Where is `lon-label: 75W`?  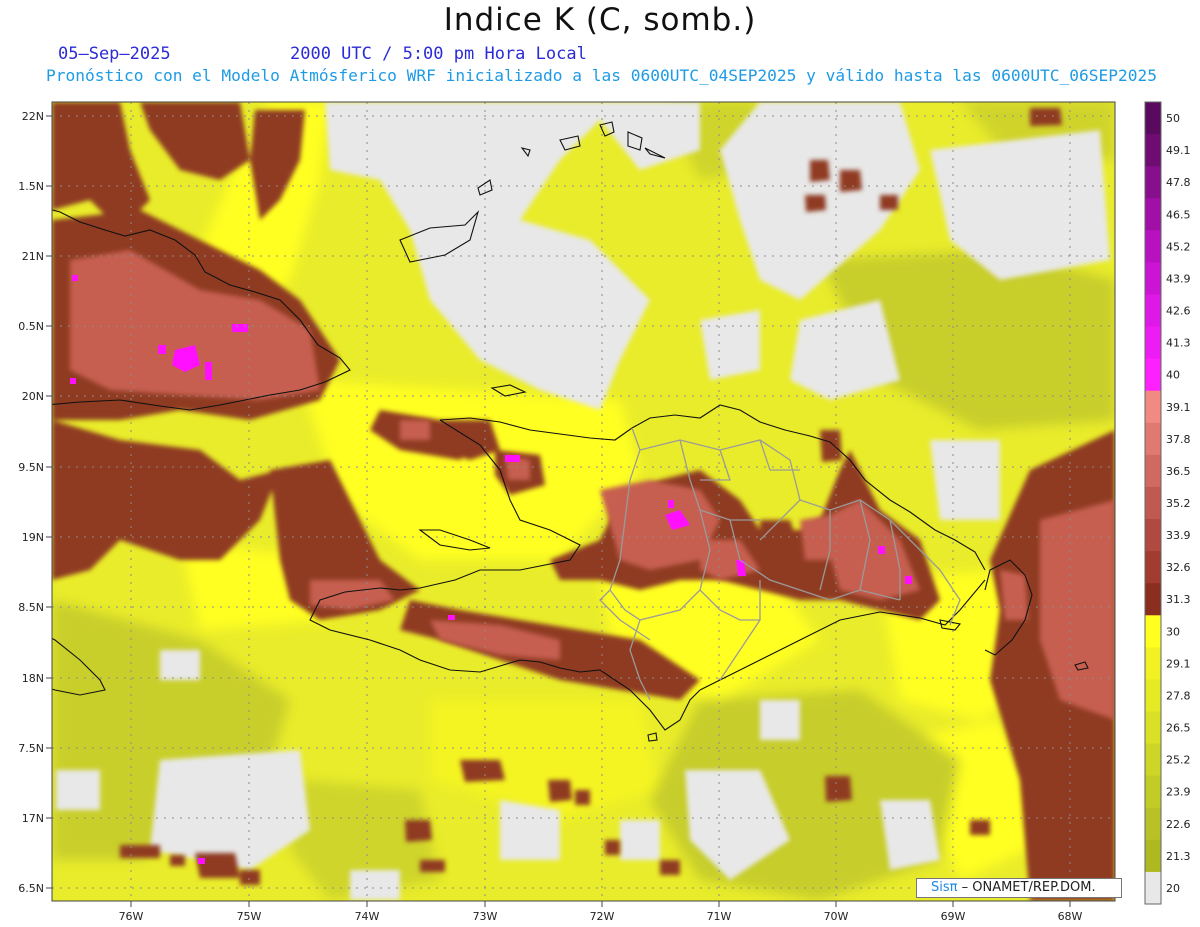 lon-label: 75W is located at coordinates (249, 916).